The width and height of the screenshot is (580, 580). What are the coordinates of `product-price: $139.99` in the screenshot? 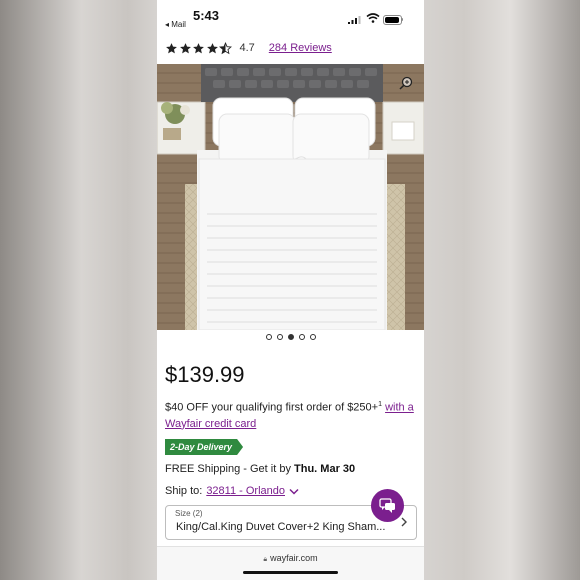 It's located at (205, 374).